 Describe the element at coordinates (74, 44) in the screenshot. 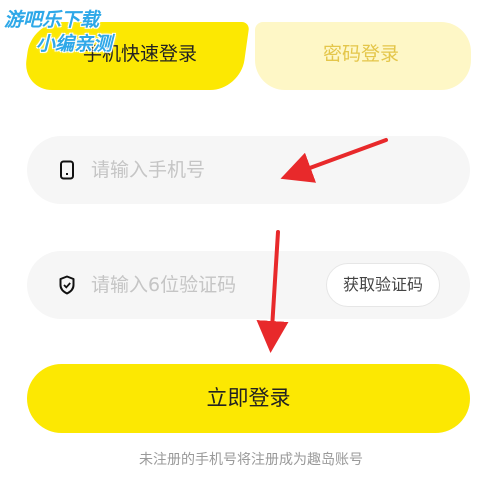

I see `watermark-line2: 小编亲测` at that location.